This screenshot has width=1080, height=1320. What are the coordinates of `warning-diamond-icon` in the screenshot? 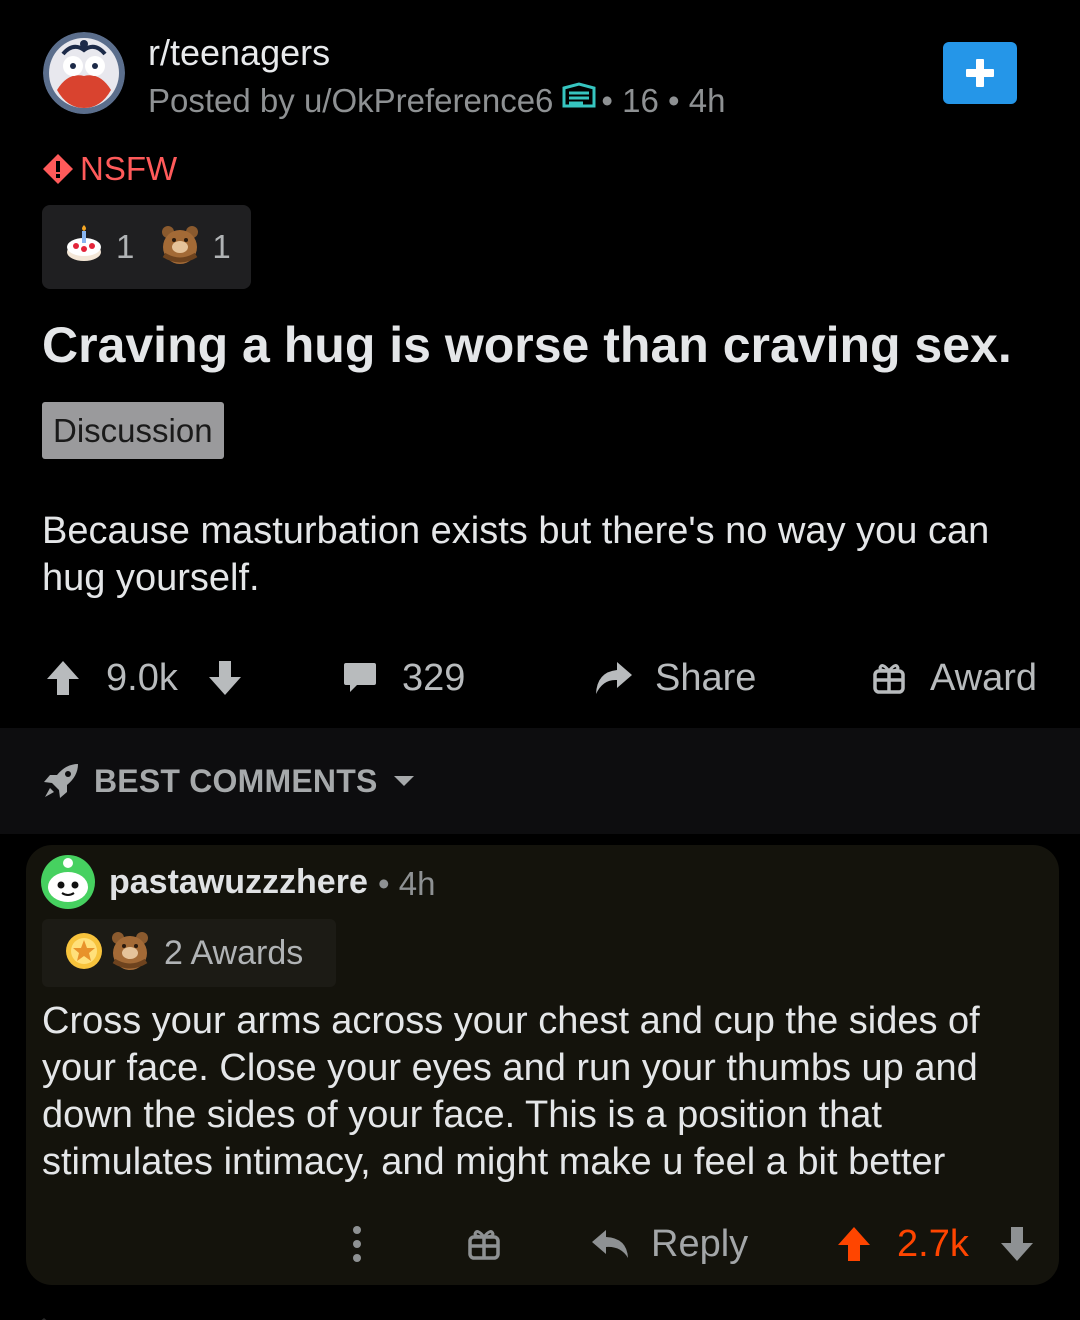 It's located at (58, 169).